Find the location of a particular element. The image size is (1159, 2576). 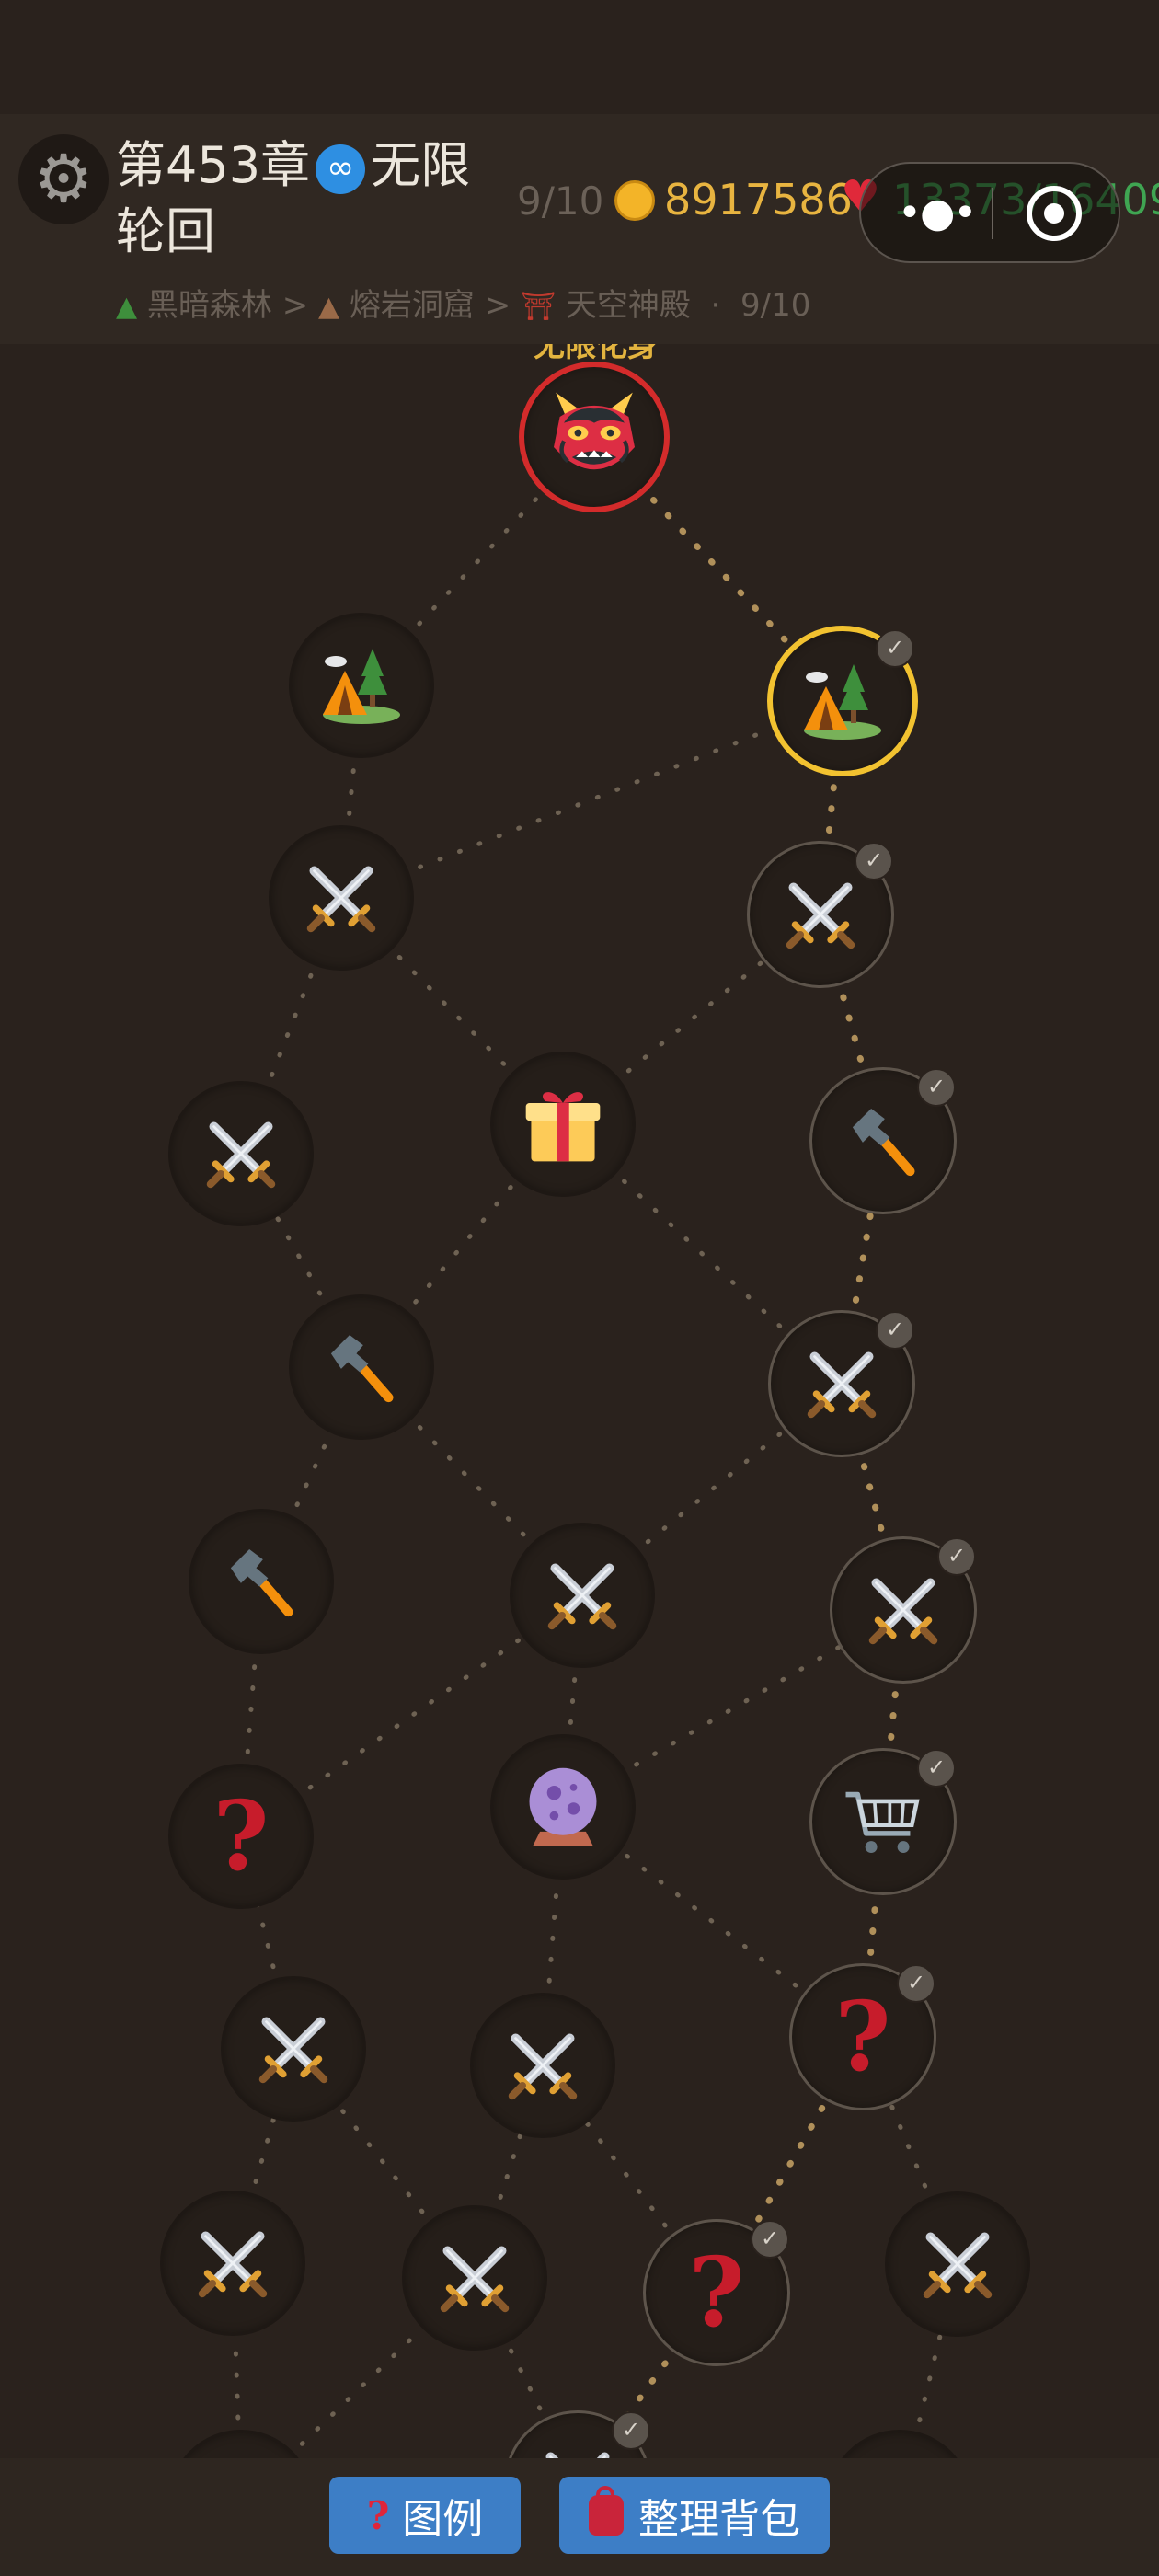

organize-backpack-button: 整理背包 is located at coordinates (694, 2515).